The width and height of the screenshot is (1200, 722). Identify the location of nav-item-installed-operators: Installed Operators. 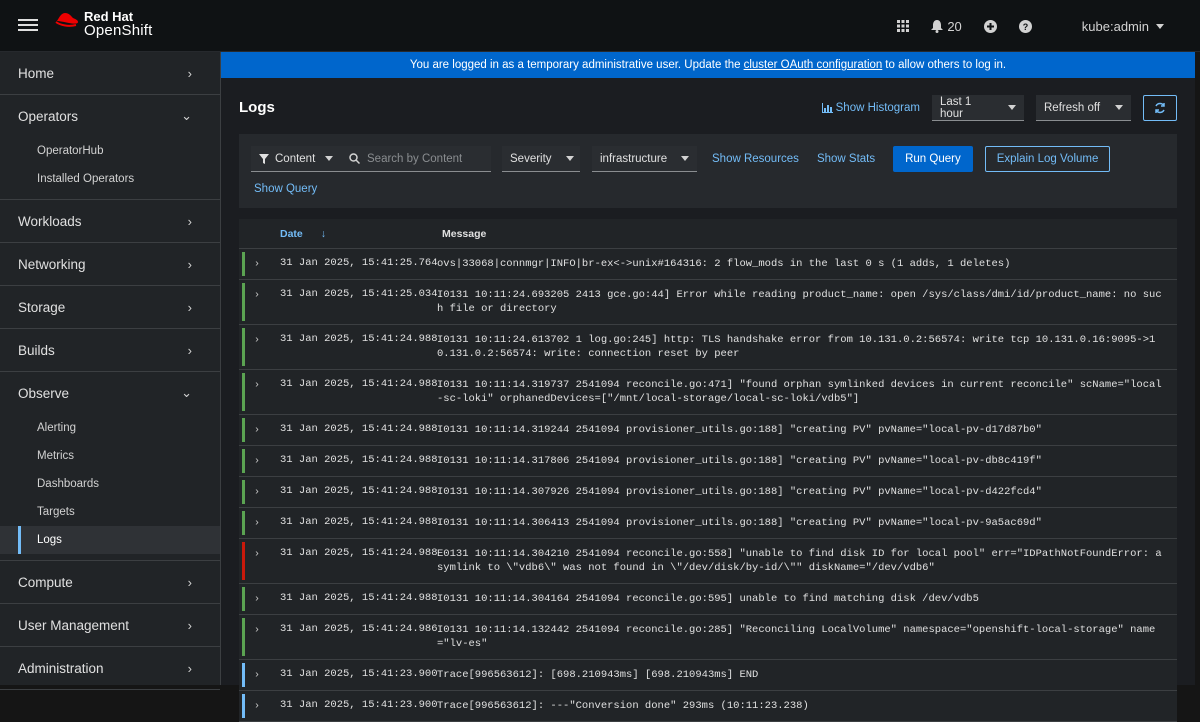
(110, 179).